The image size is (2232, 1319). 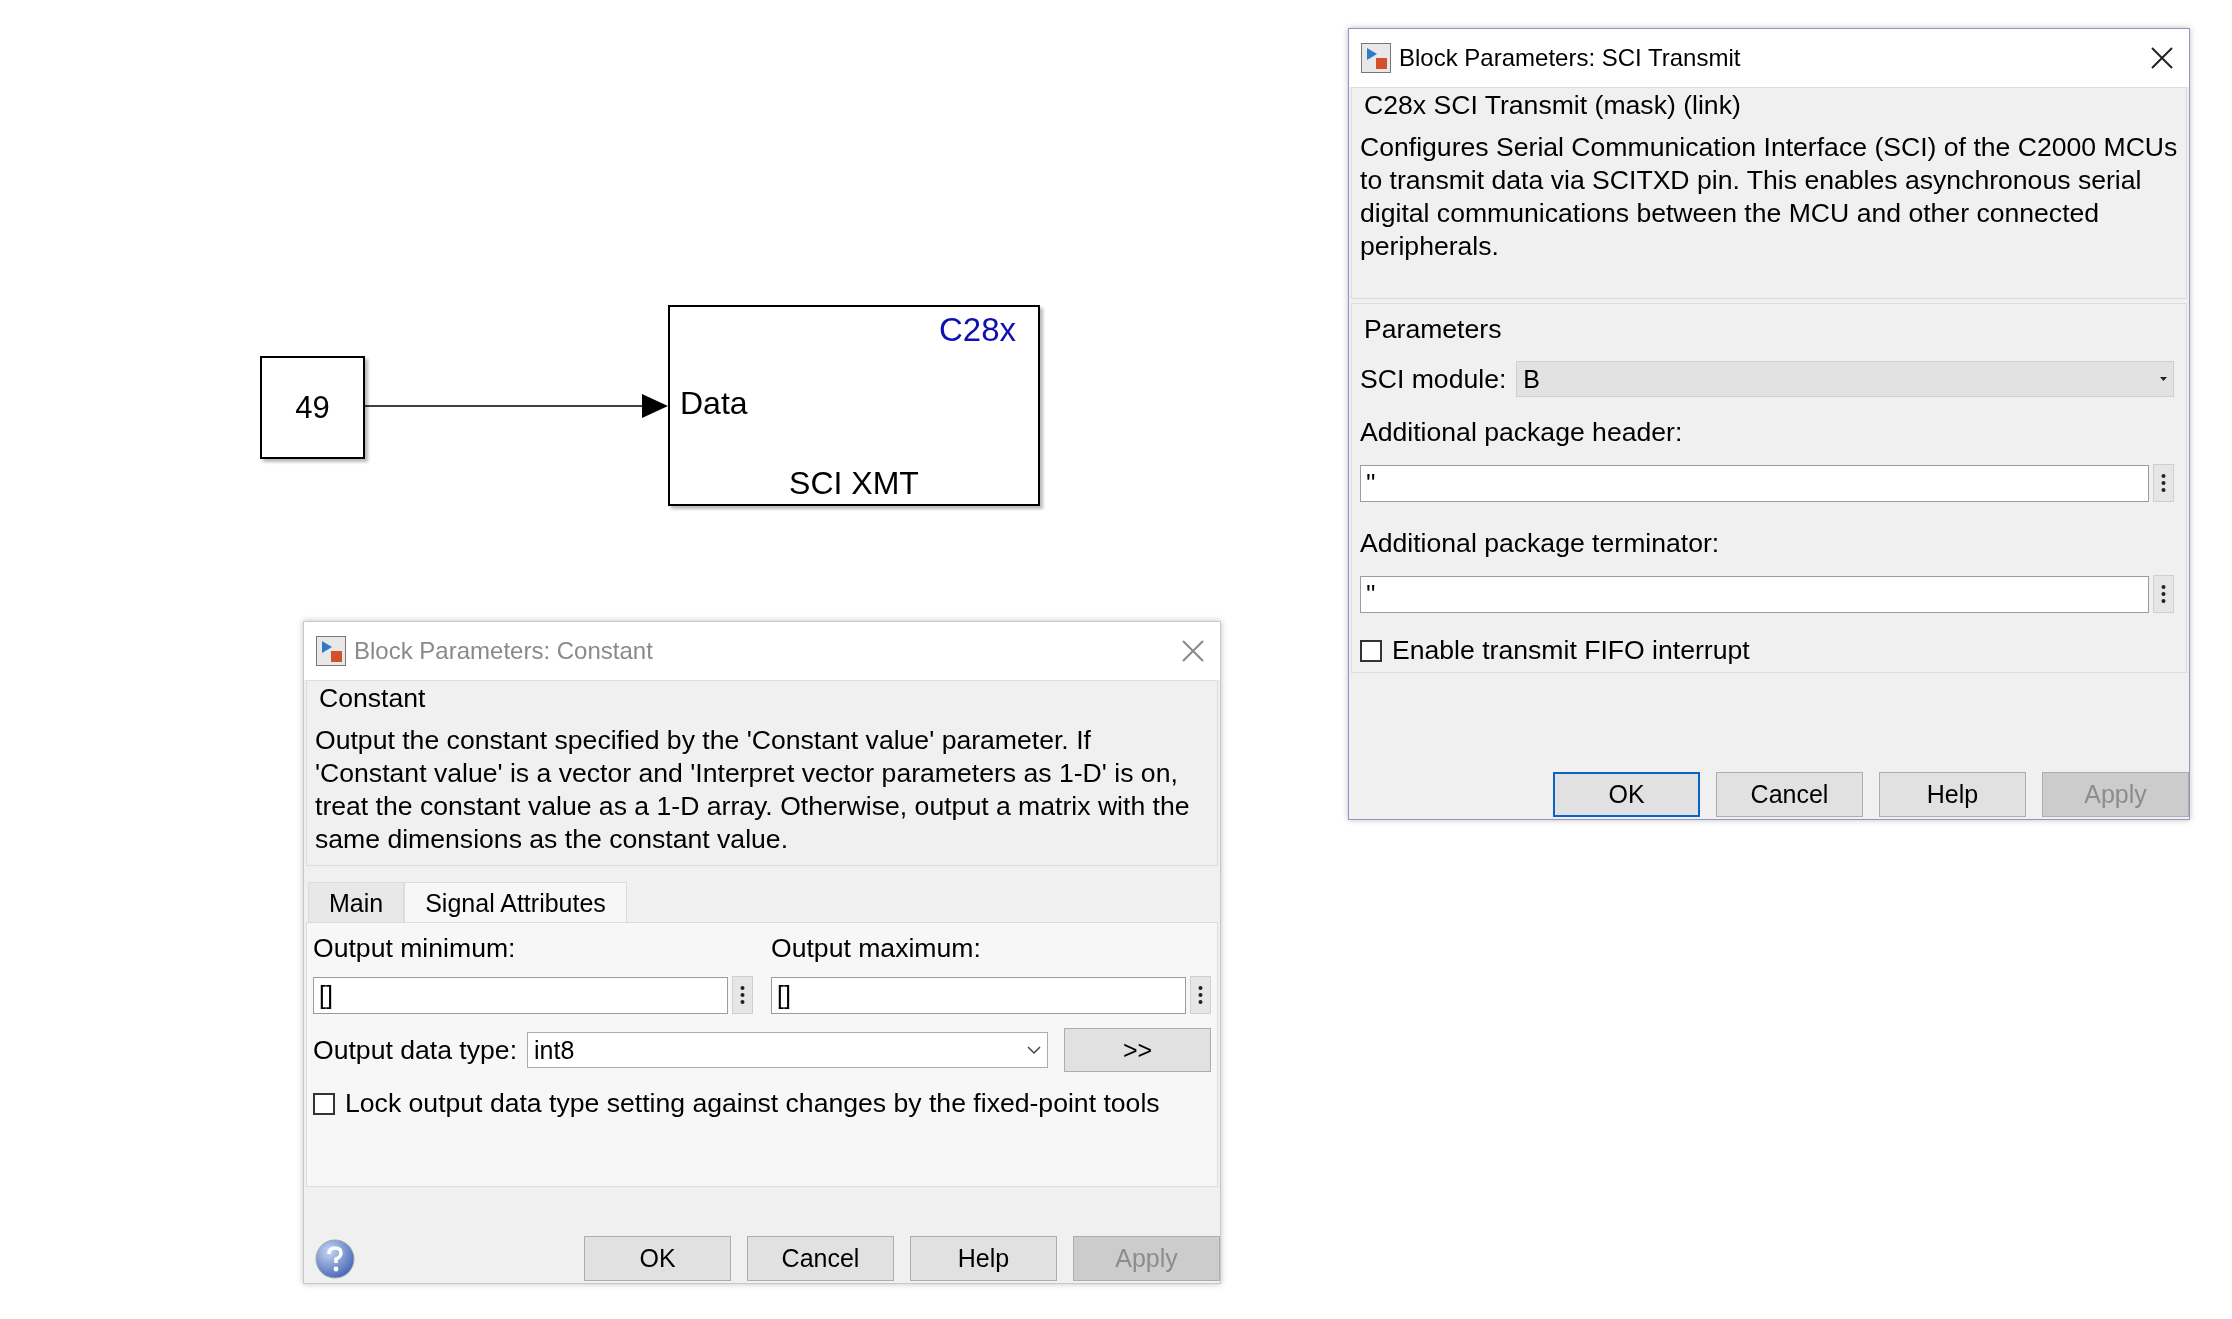 I want to click on tab: Signal Attributes, so click(x=515, y=902).